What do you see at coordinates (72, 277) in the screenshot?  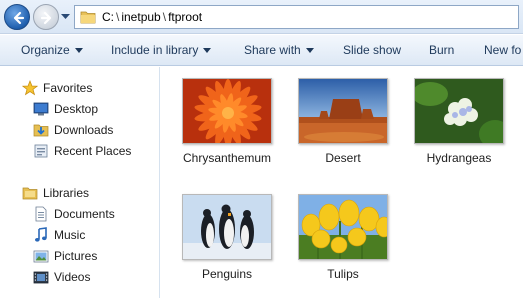 I see `nav-item-videos-label: Videos` at bounding box center [72, 277].